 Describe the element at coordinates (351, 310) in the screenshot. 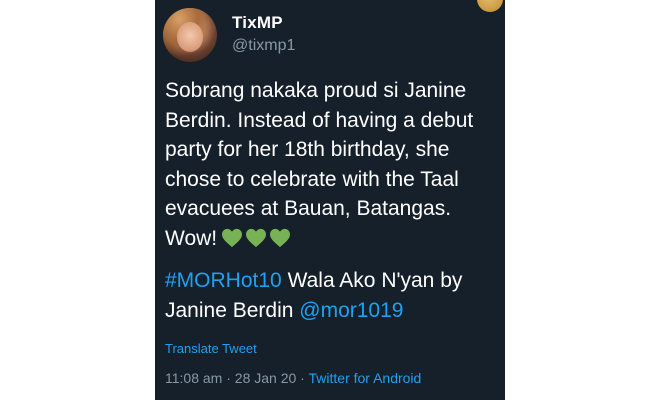

I see `mention-link: @mor1019` at that location.